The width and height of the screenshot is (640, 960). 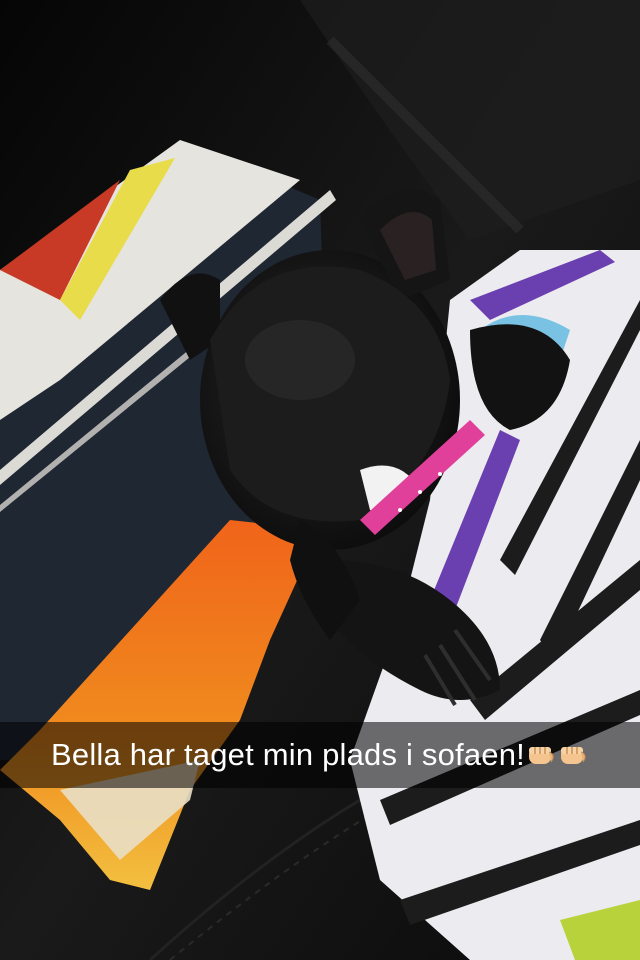 I want to click on snap-caption-text: Bella har taget min plads i sofaen!, so click(x=288, y=754).